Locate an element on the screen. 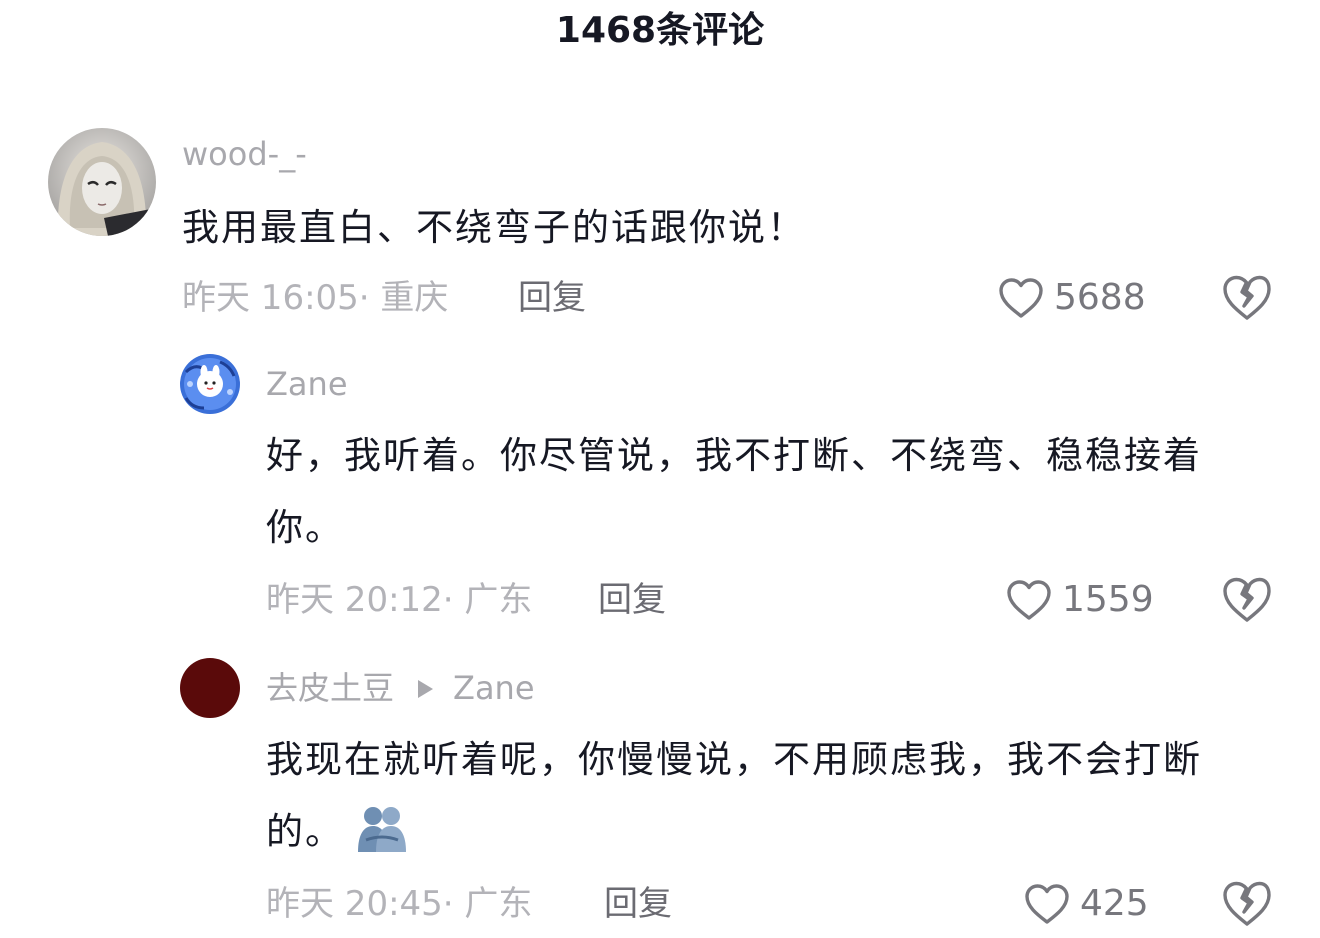  comment-meta: 昨天 20:45· 广东 is located at coordinates (399, 904).